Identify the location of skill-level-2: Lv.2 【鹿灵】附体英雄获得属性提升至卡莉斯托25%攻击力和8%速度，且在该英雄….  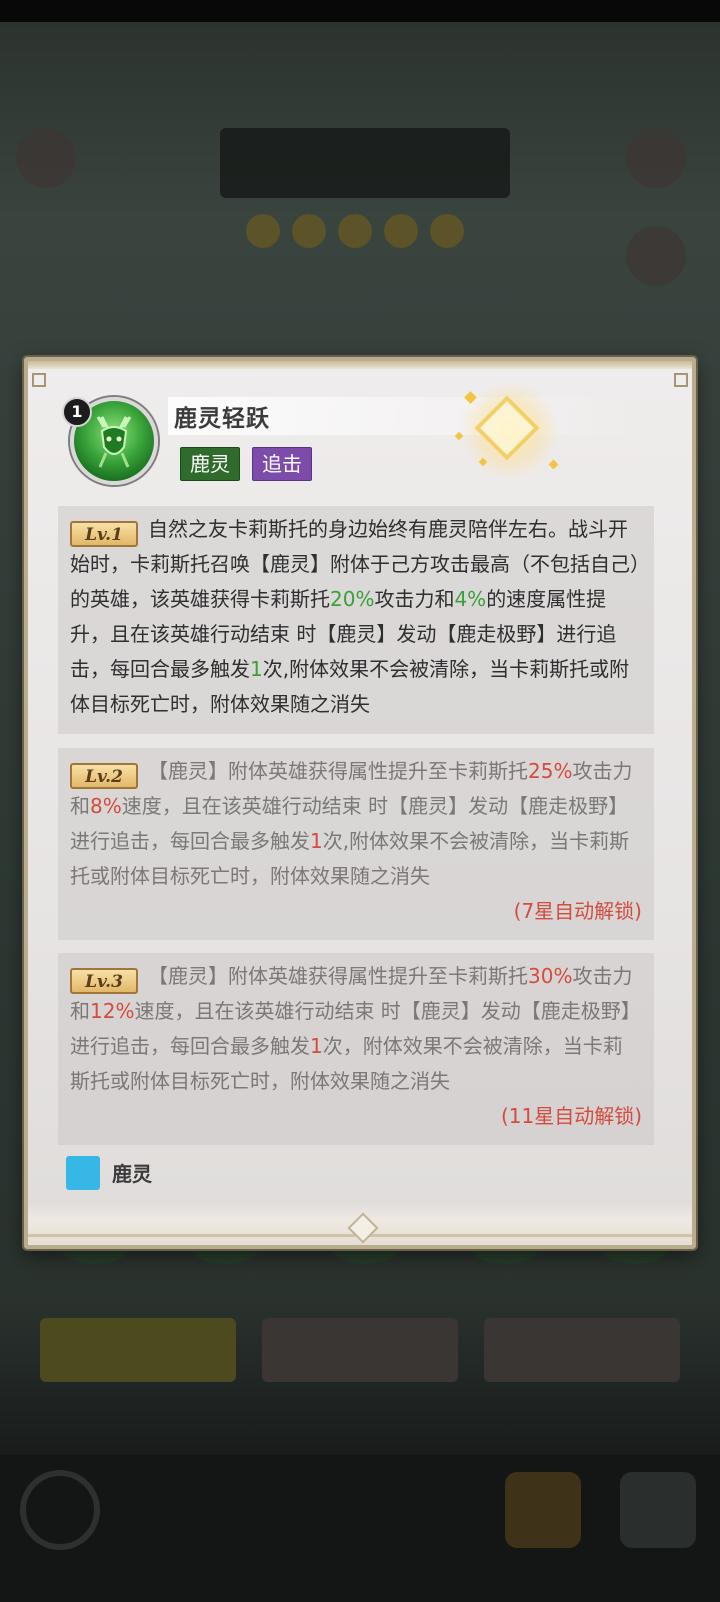
(356, 844).